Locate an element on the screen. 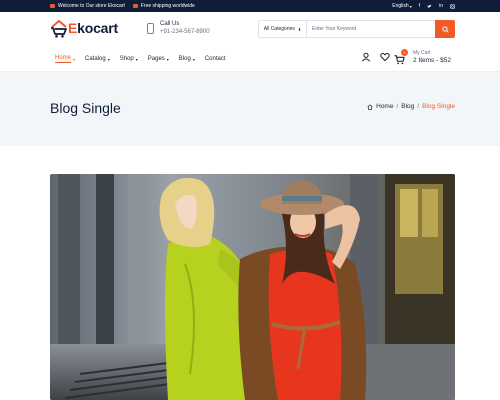  menu-item-catalog: Catalog ▾ is located at coordinates (97, 59).